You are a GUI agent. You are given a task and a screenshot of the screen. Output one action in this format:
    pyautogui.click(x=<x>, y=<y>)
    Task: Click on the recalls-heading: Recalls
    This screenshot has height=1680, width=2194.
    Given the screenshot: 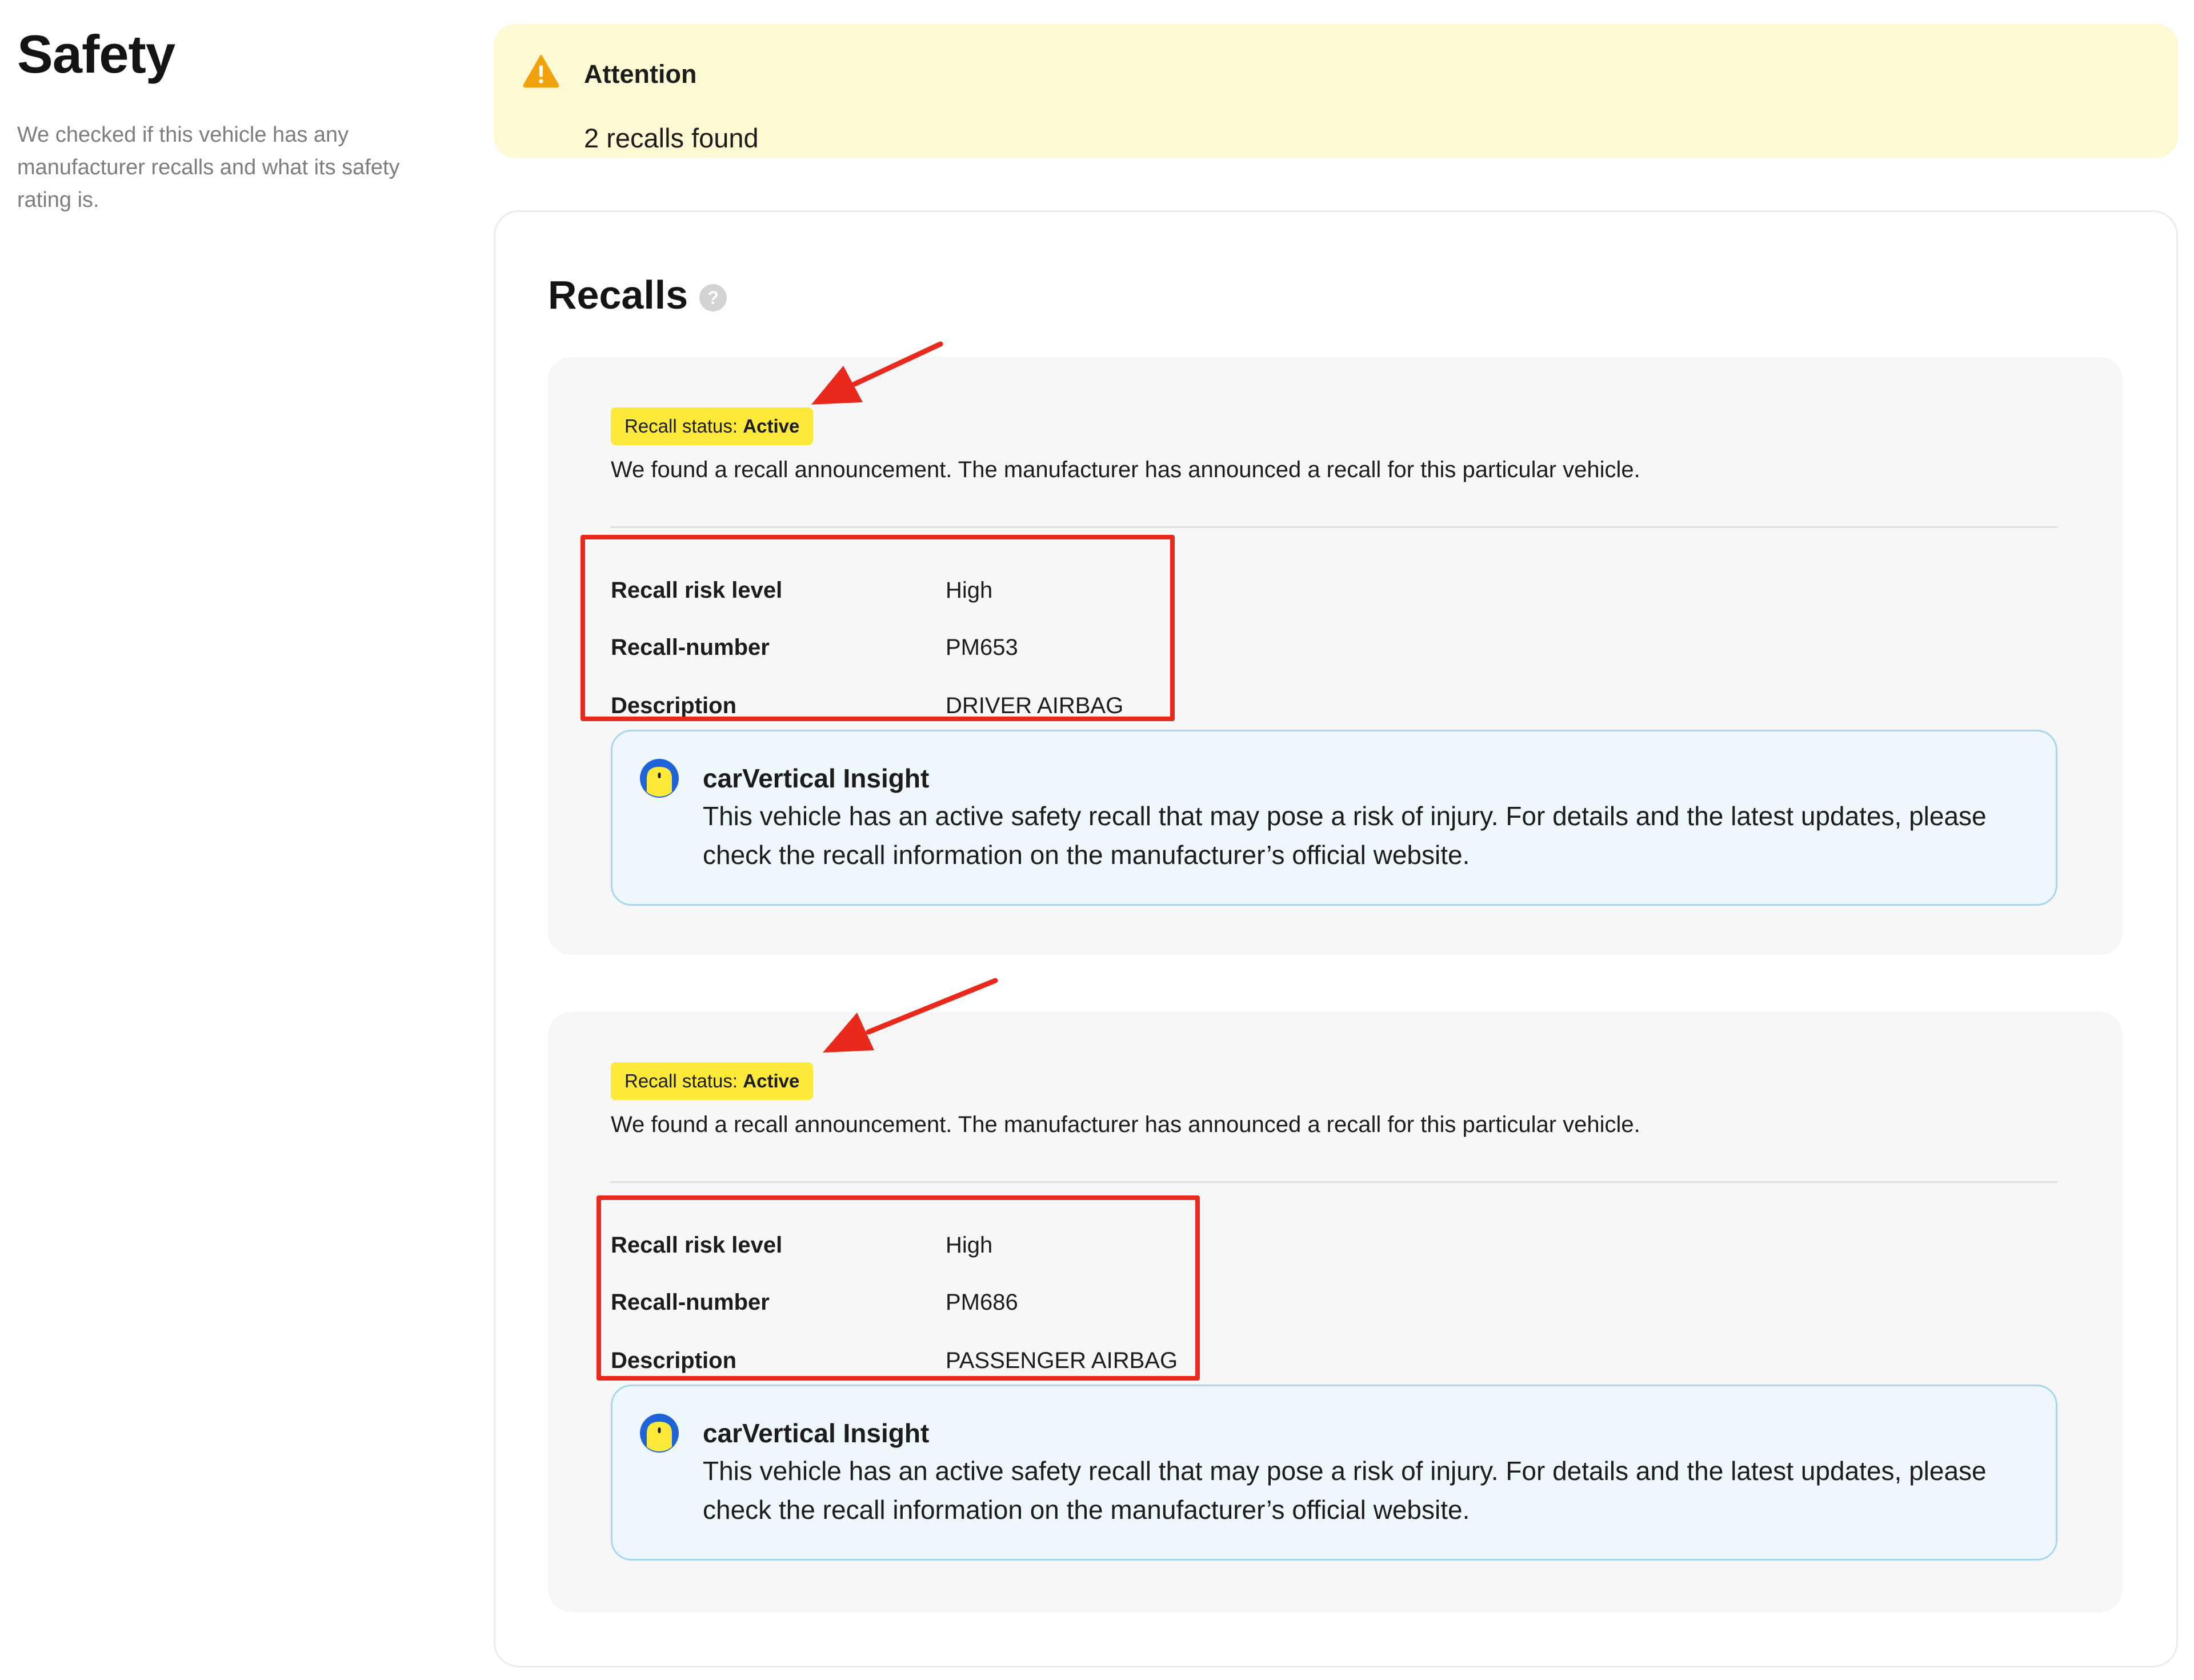 What is the action you would take?
    pyautogui.click(x=618, y=295)
    